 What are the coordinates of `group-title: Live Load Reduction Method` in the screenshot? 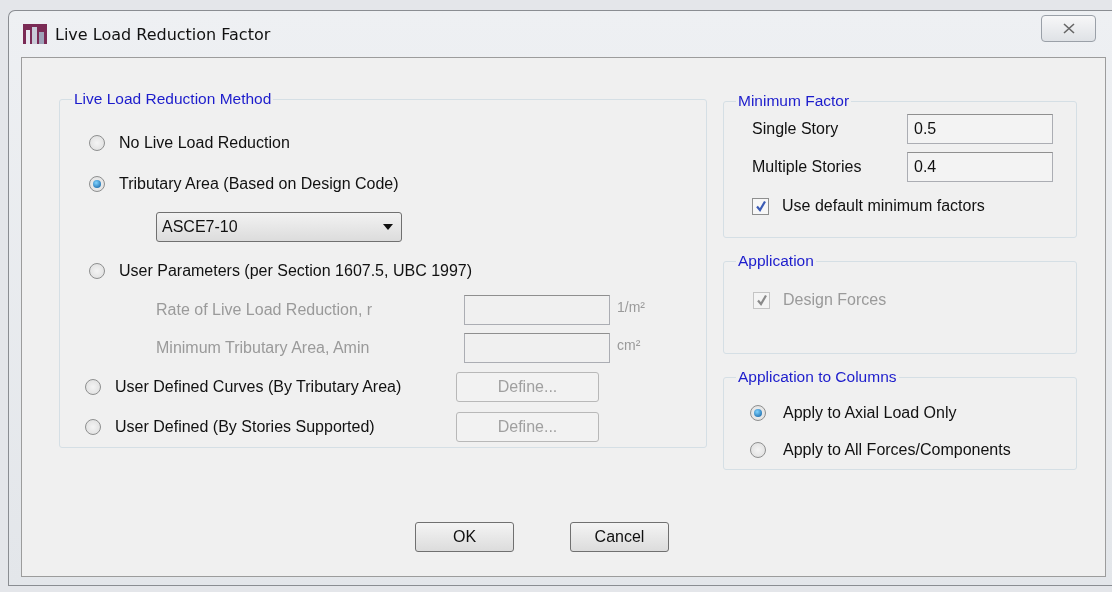 It's located at (173, 99).